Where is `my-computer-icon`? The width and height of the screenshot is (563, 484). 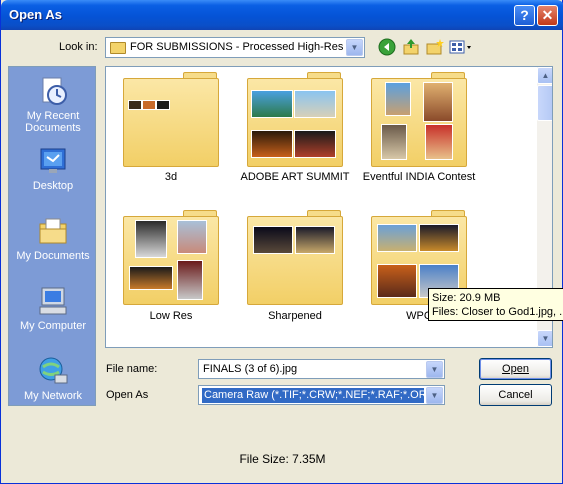
my-computer-icon is located at coordinates (53, 301).